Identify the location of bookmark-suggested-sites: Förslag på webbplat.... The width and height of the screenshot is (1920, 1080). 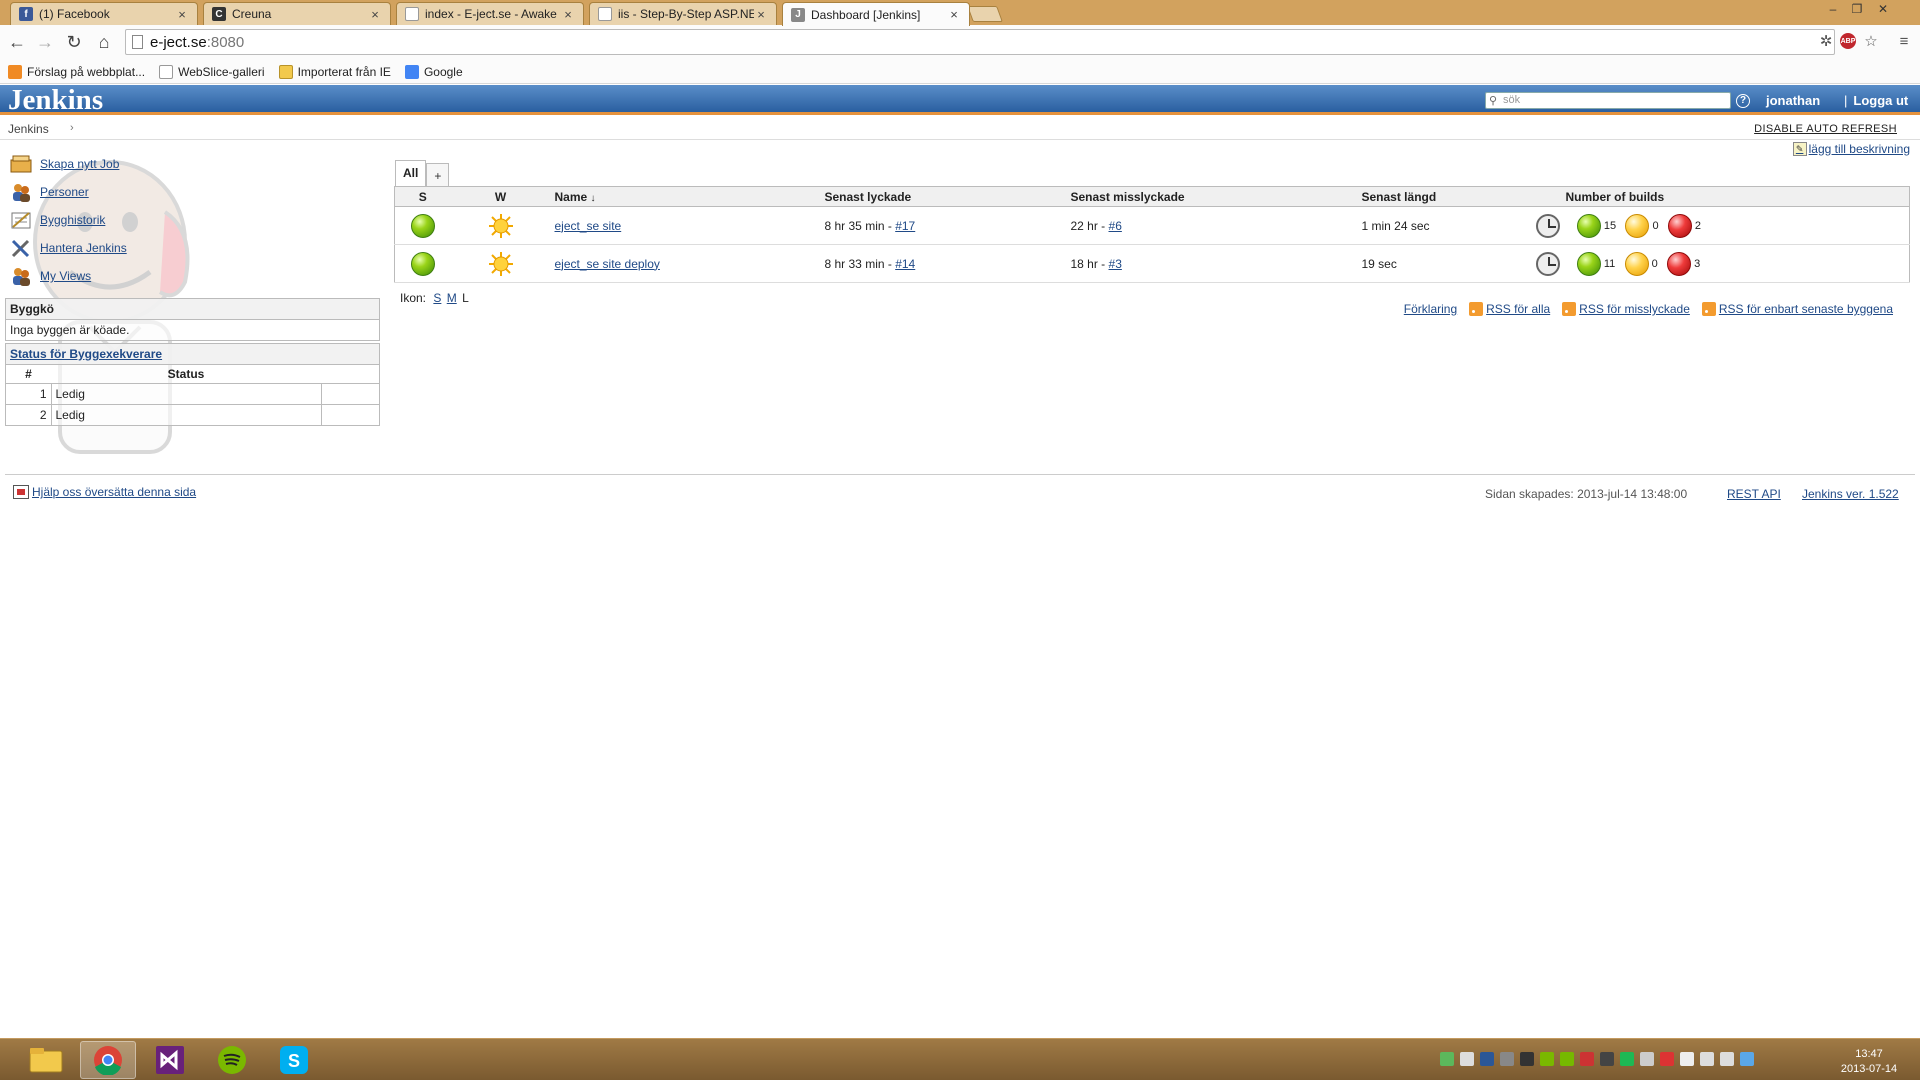
(76, 71).